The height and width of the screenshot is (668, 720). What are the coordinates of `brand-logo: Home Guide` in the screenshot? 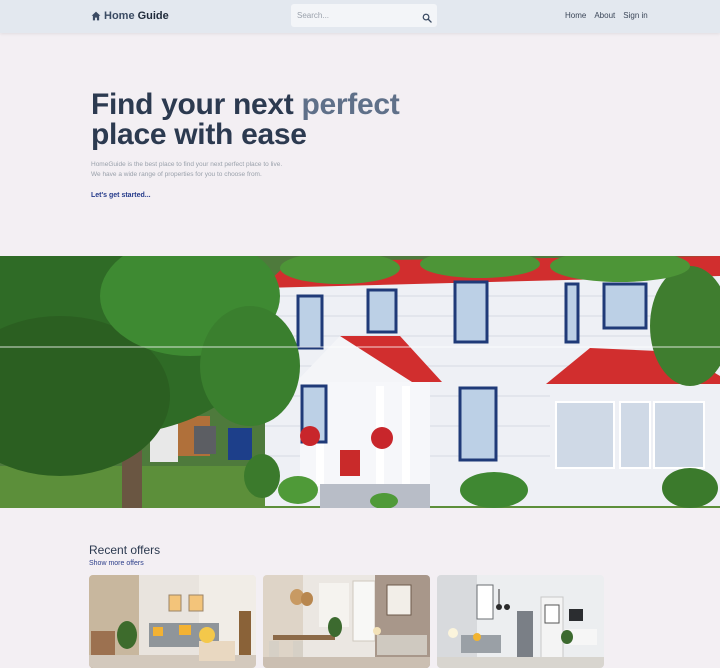 It's located at (130, 16).